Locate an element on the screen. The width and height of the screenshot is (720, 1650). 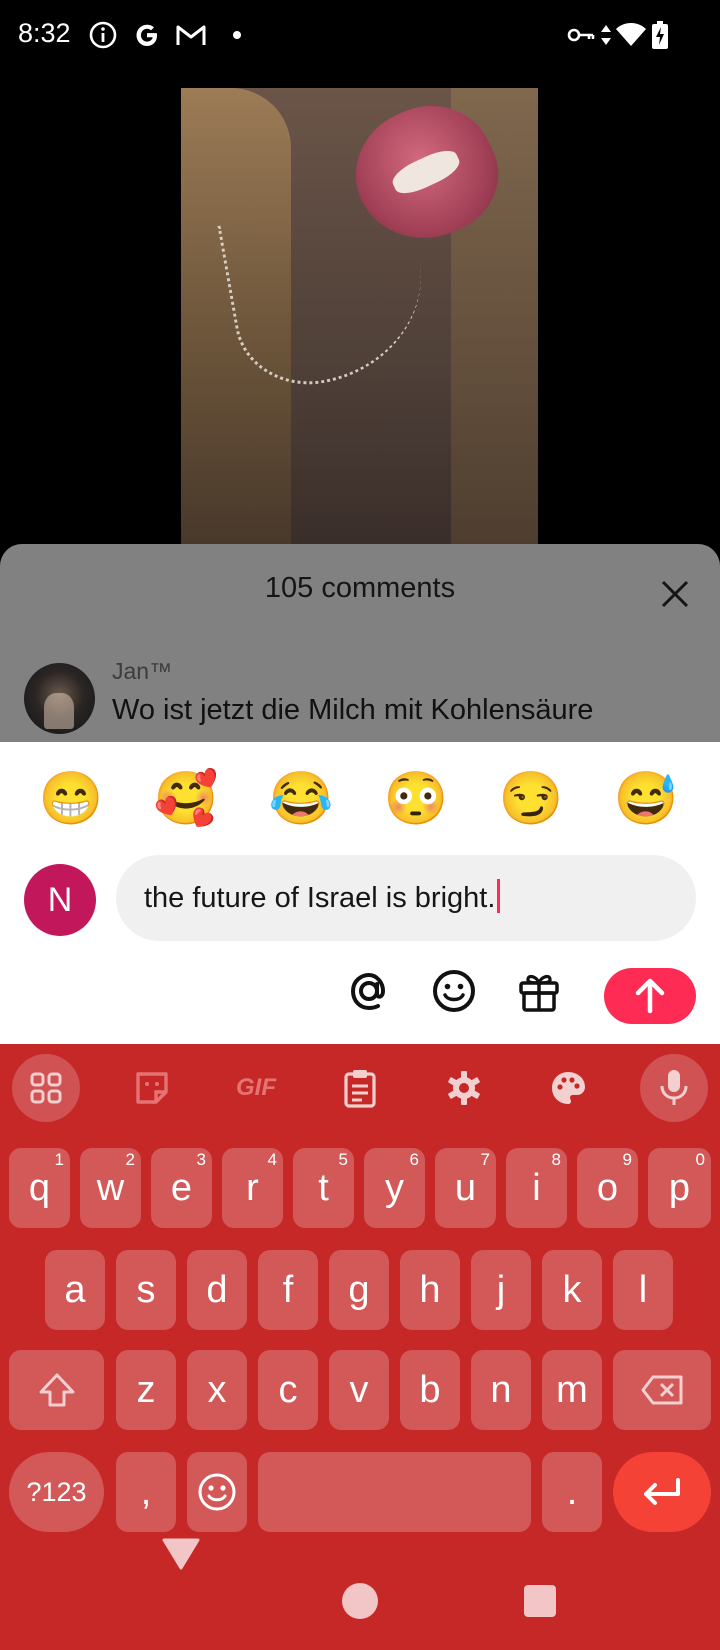
space-key is located at coordinates (394, 1492).